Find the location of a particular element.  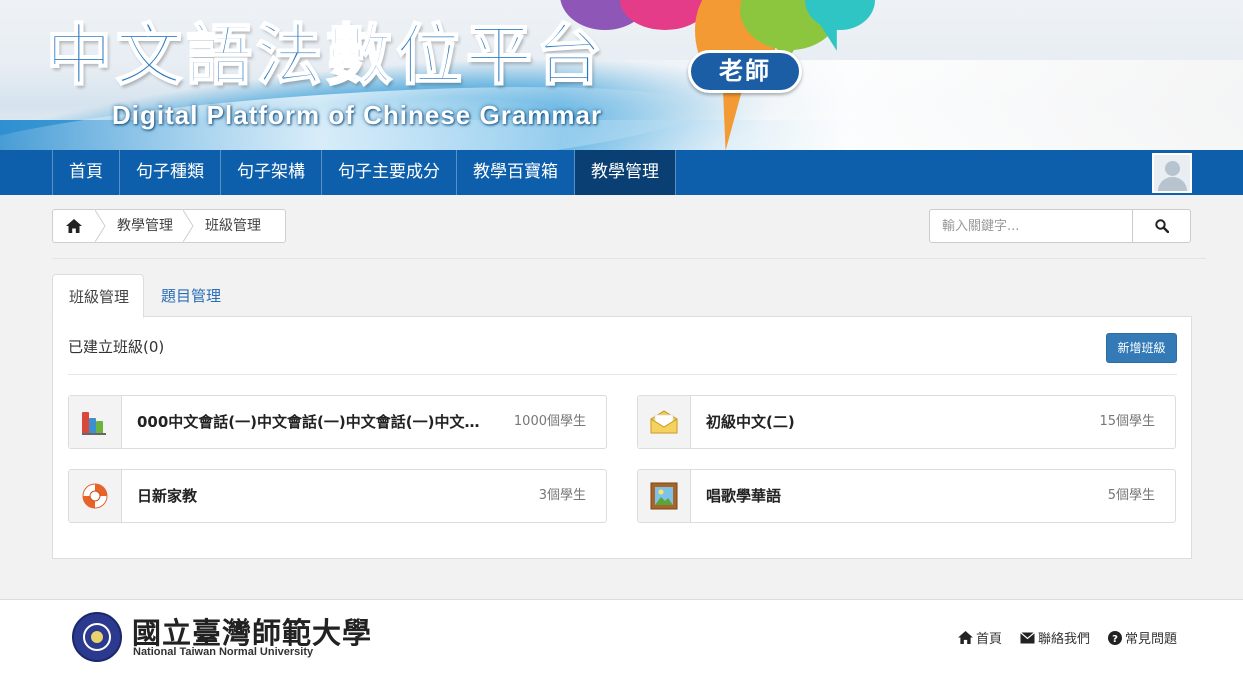

breadcrumb: 教學管理 班級管理 is located at coordinates (169, 226).